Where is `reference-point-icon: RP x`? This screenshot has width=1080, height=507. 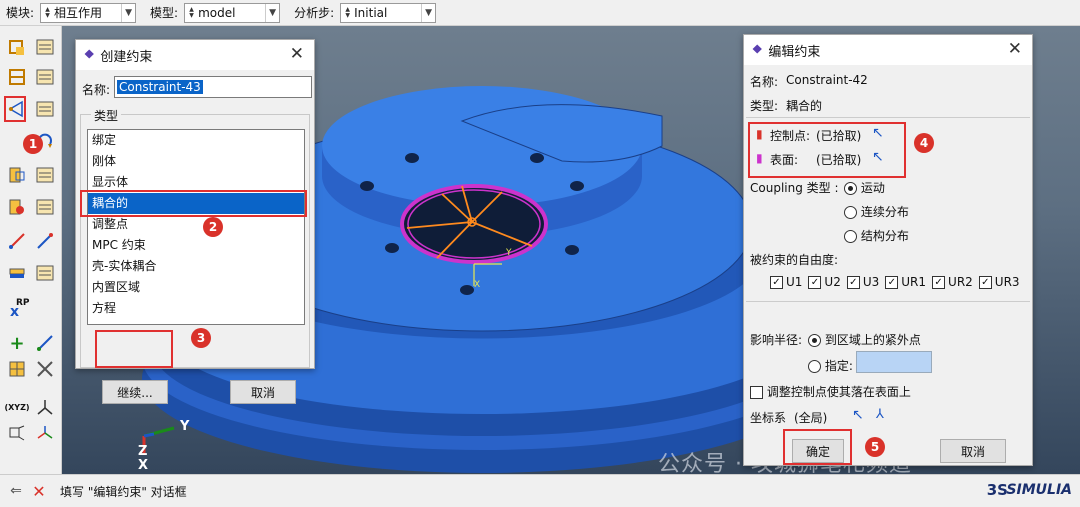
reference-point-icon: RP x is located at coordinates (18, 309).